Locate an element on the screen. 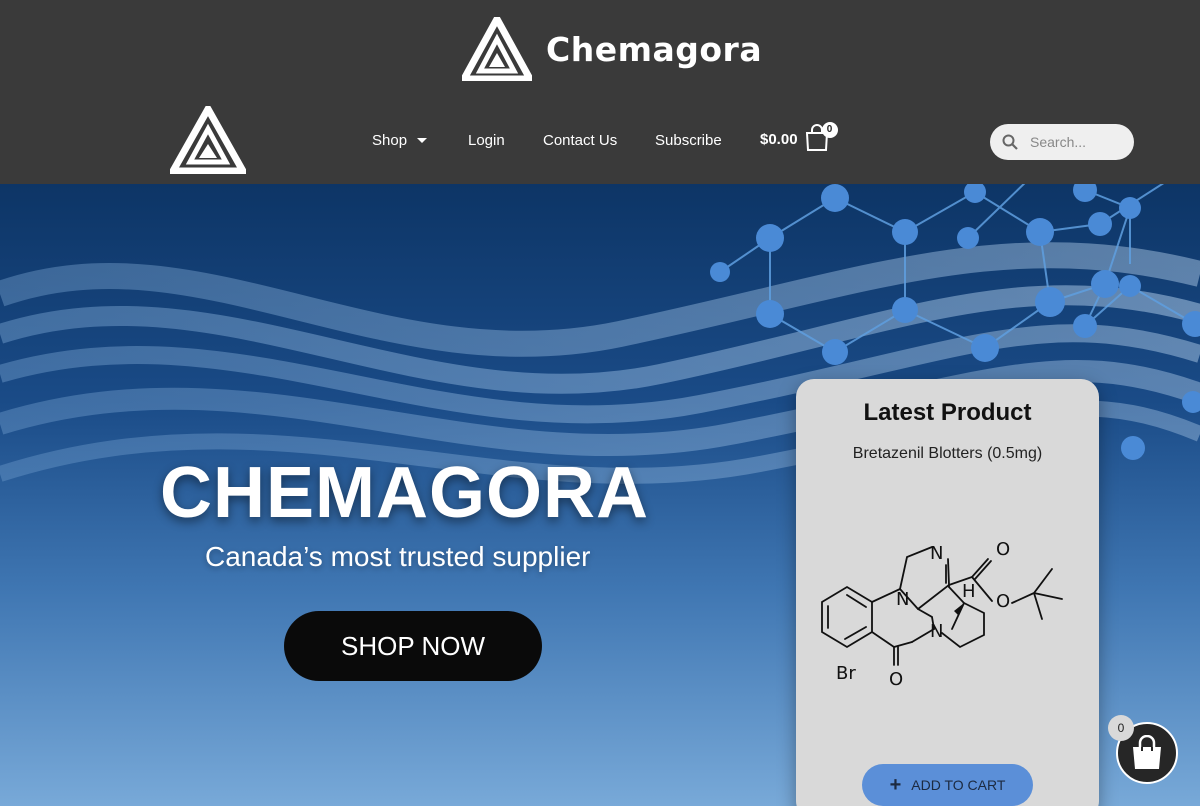 This screenshot has width=1200, height=806. brand-bar: Chemagora is located at coordinates (600, 50).